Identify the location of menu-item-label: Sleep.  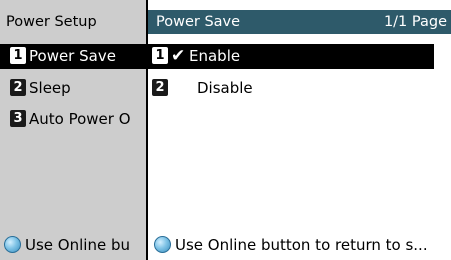
(50, 88).